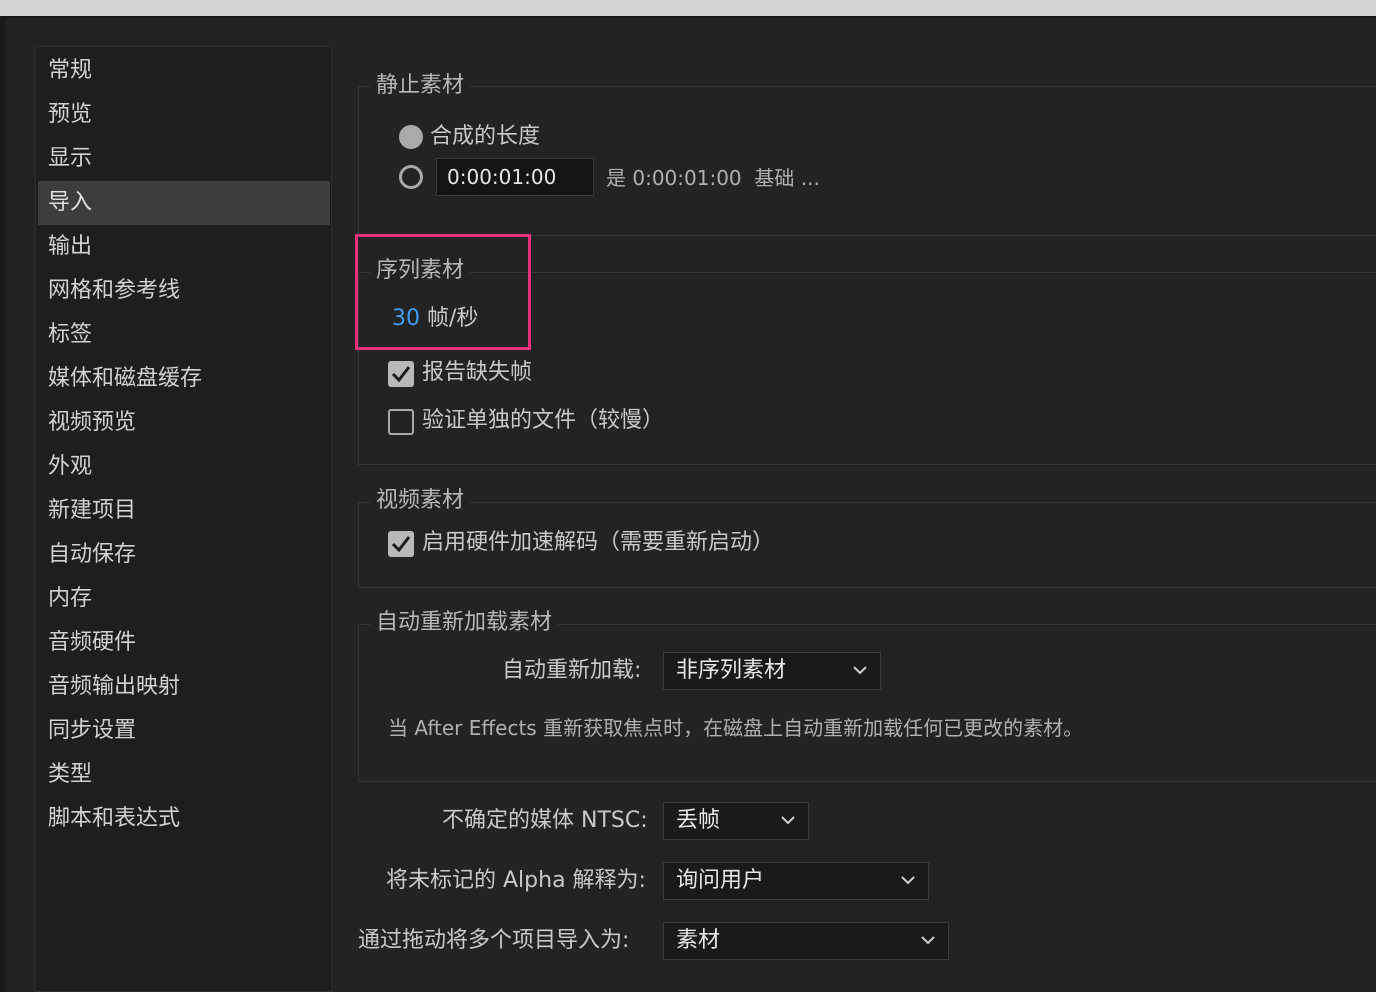 The image size is (1376, 992). What do you see at coordinates (598, 542) in the screenshot?
I see `hw-decode-label: 启用硬件加速解码（需要重新启动）` at bounding box center [598, 542].